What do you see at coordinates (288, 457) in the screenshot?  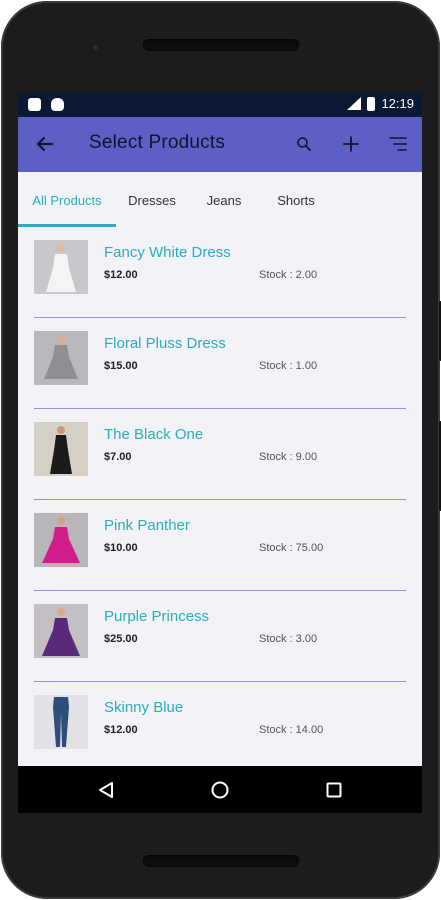 I see `product-stock: Stock : 9.00` at bounding box center [288, 457].